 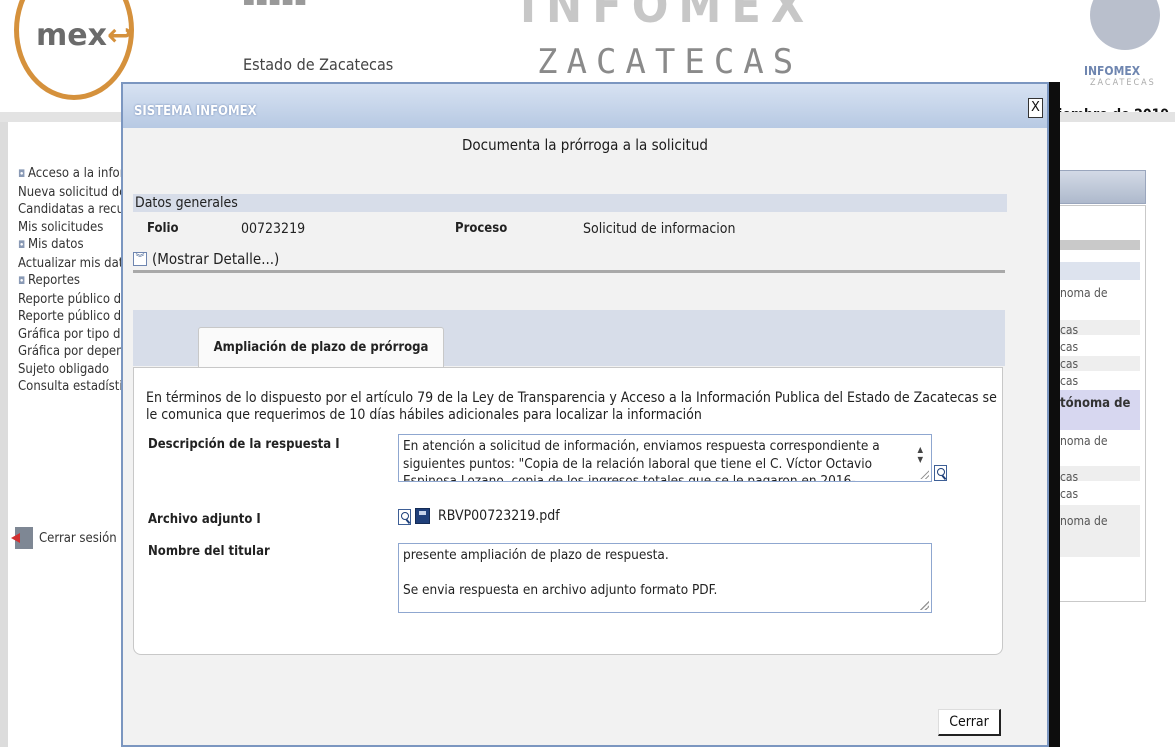 I want to click on archivo-label: Archivo adjunto I, so click(x=204, y=519).